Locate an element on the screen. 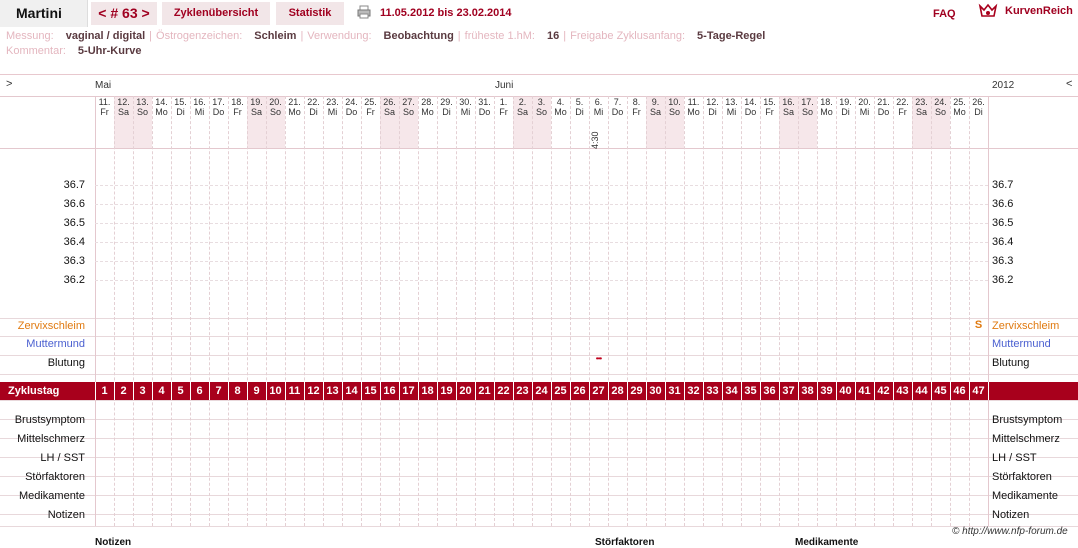  brand-name: KurvenReich is located at coordinates (1039, 11).